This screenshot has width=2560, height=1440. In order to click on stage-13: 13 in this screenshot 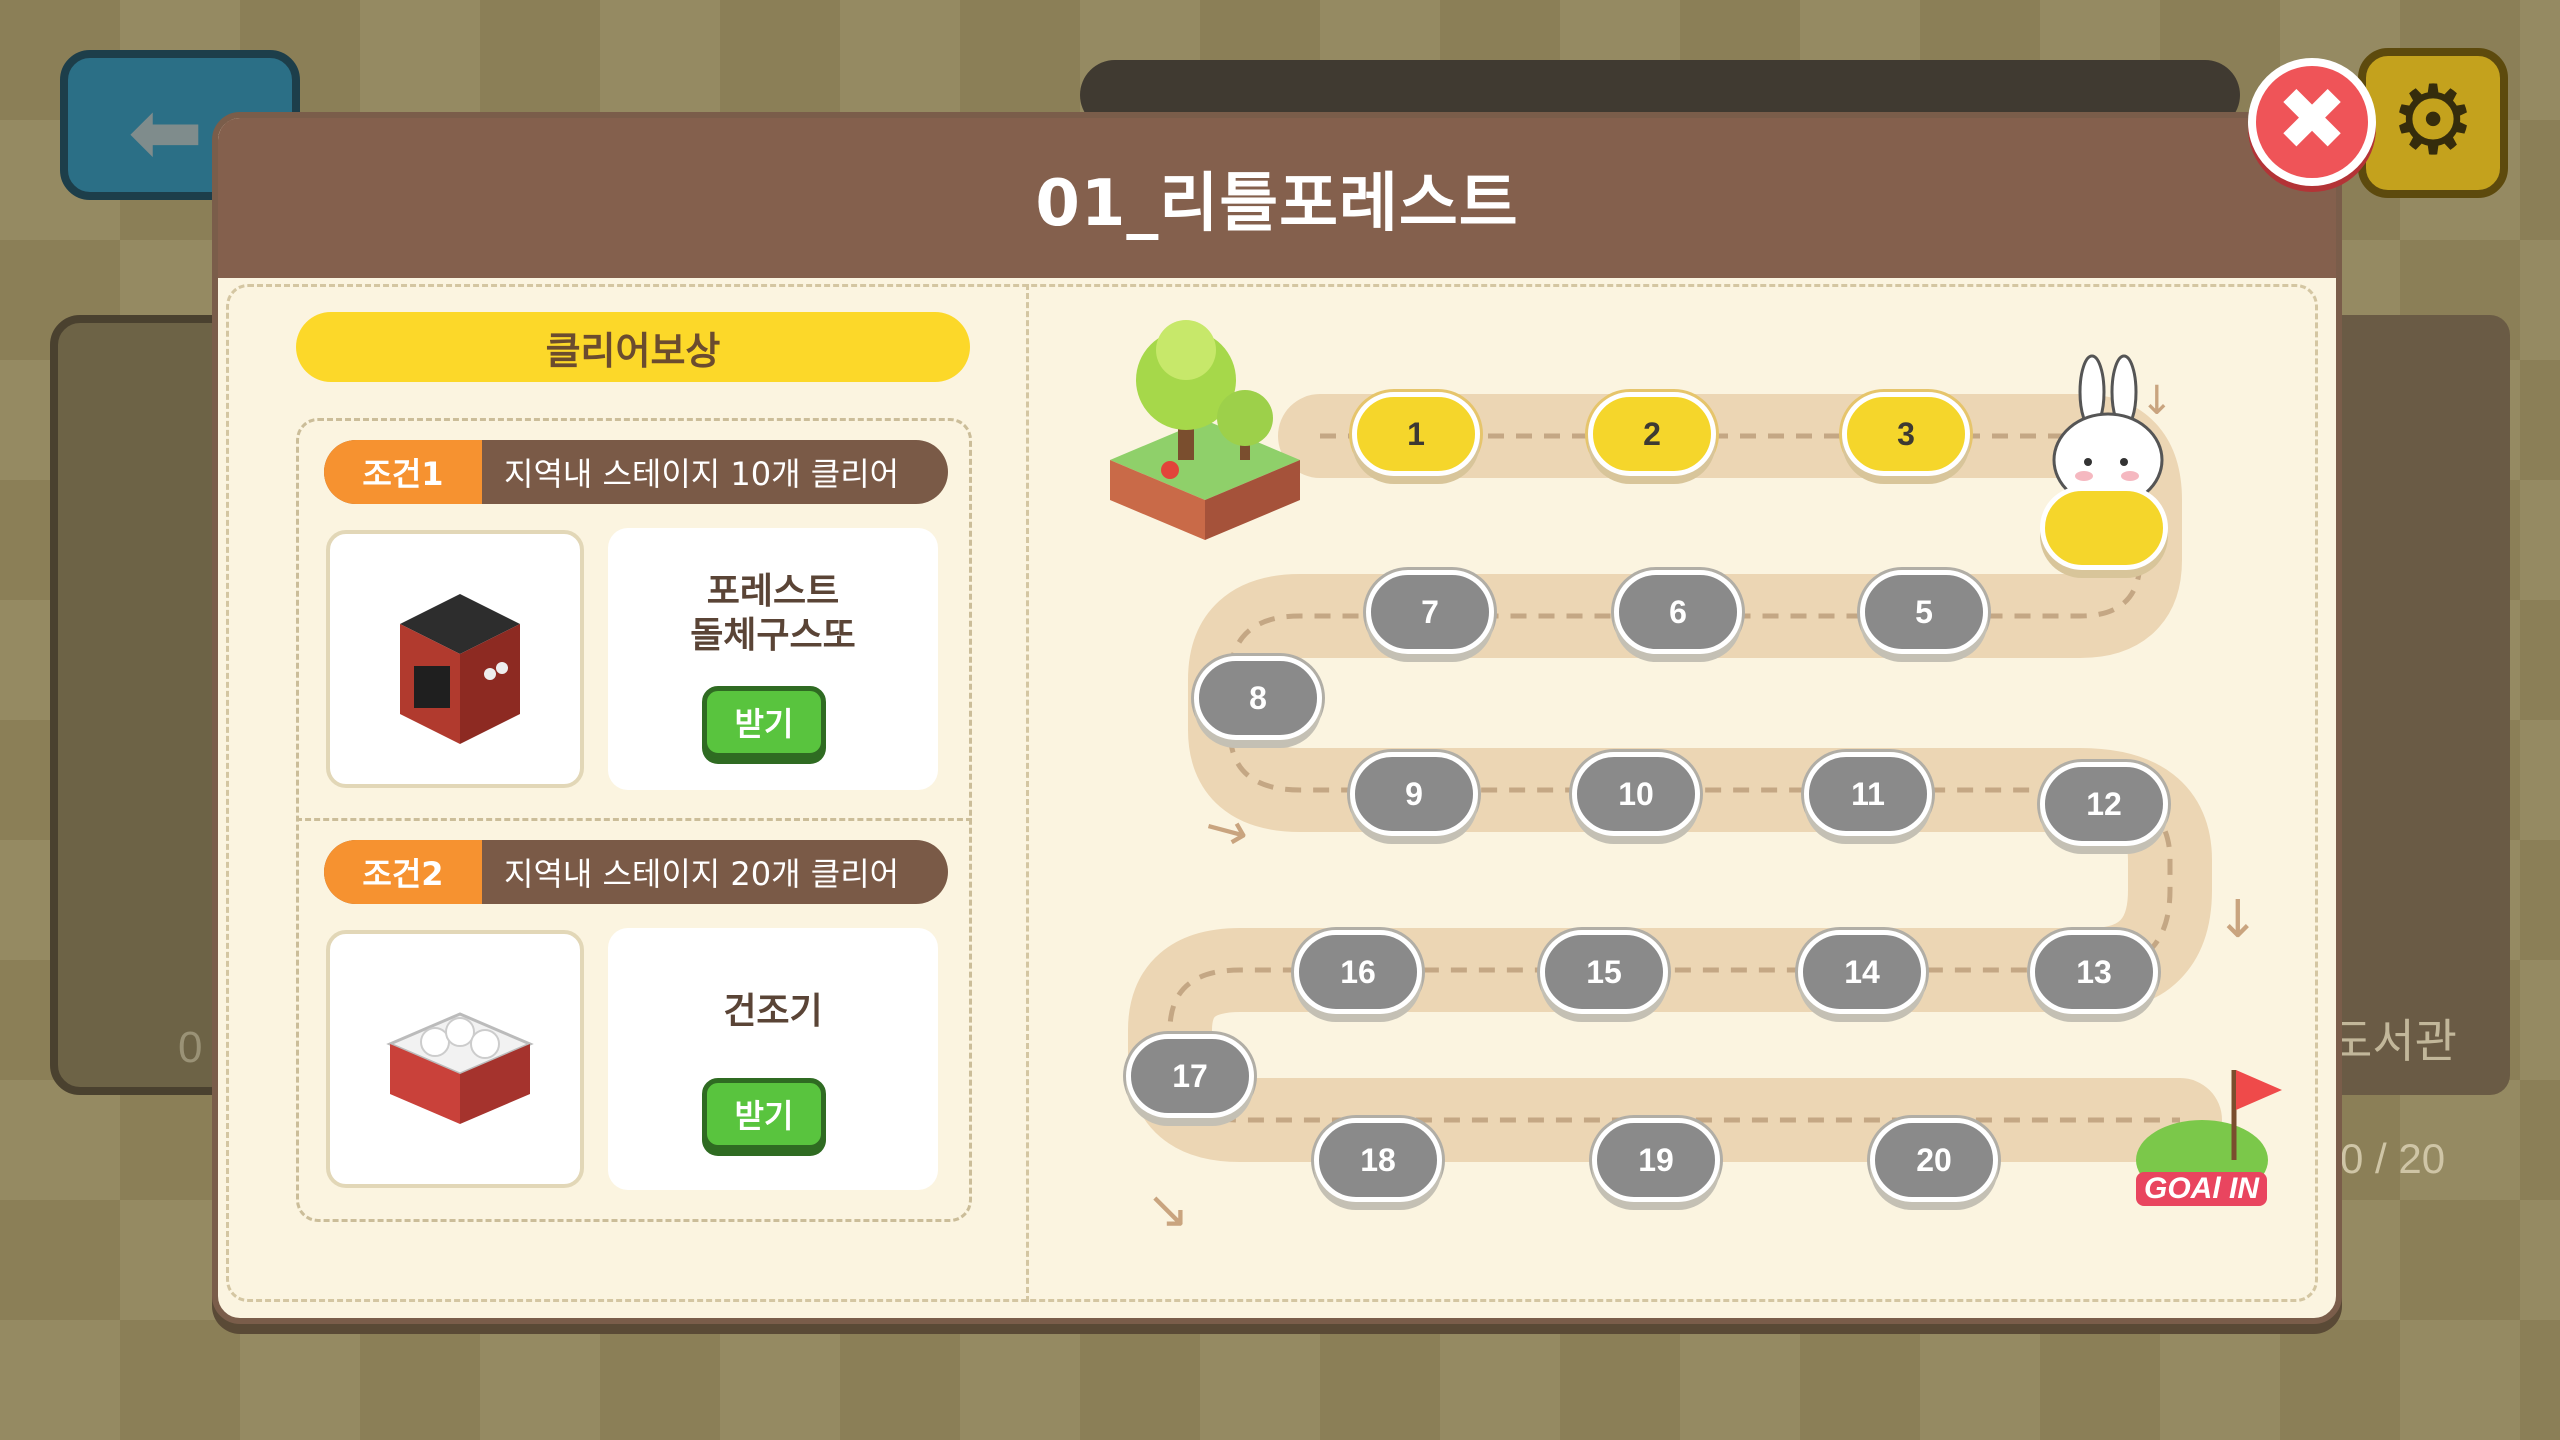, I will do `click(2094, 972)`.